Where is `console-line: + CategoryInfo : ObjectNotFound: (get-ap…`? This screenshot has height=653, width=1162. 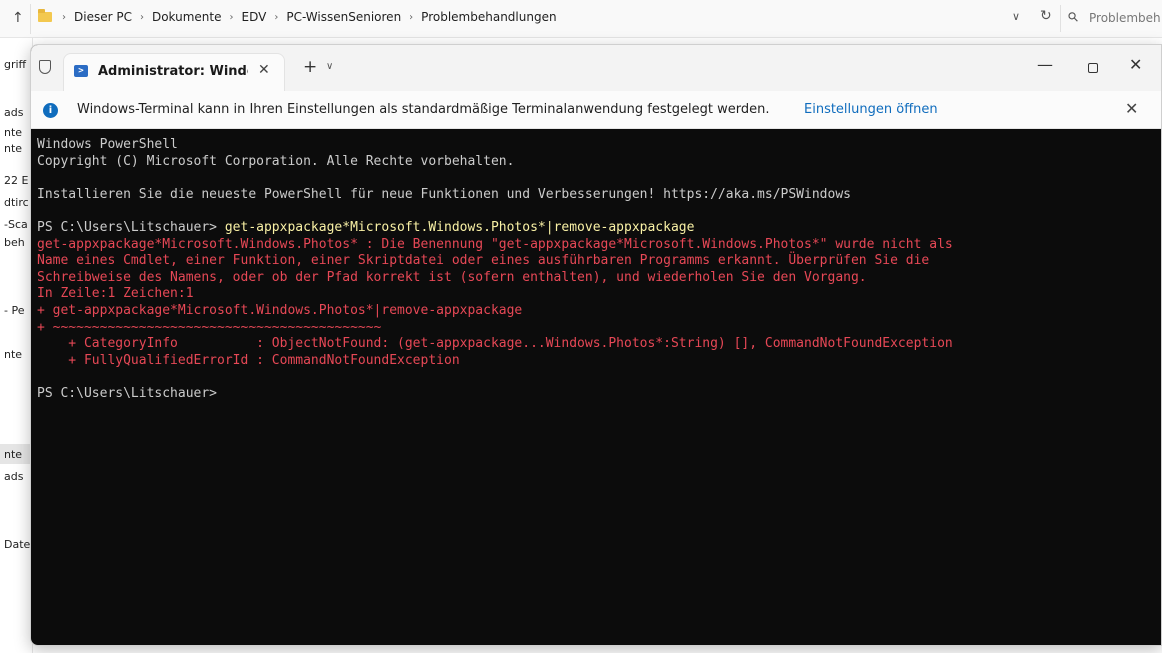 console-line: + CategoryInfo : ObjectNotFound: (get-ap… is located at coordinates (495, 344).